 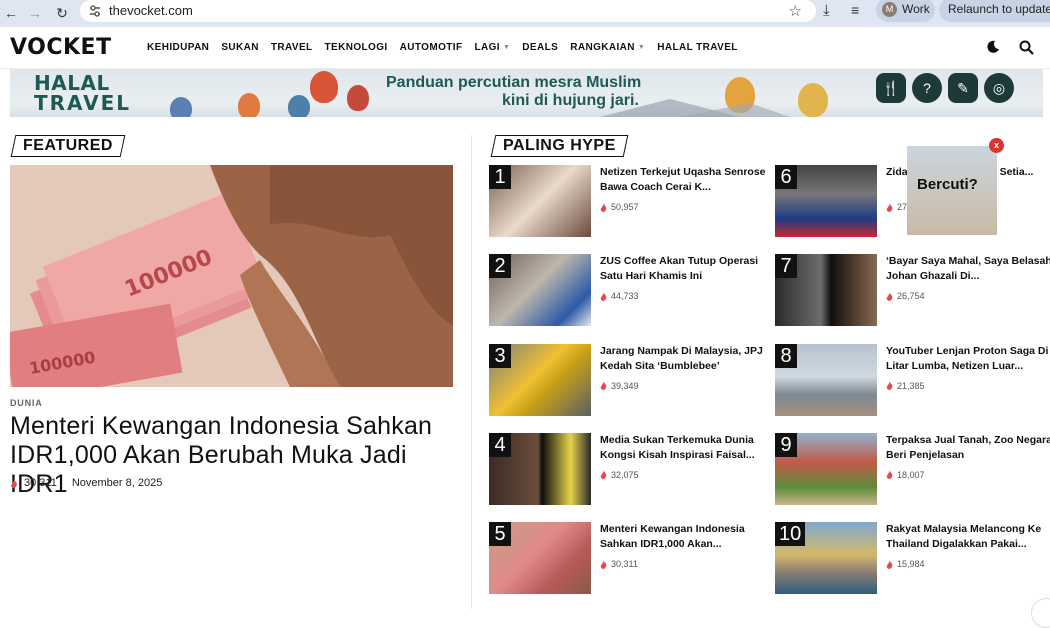 What do you see at coordinates (178, 47) in the screenshot?
I see `menu-item-kehidupan: KEHIDUPAN` at bounding box center [178, 47].